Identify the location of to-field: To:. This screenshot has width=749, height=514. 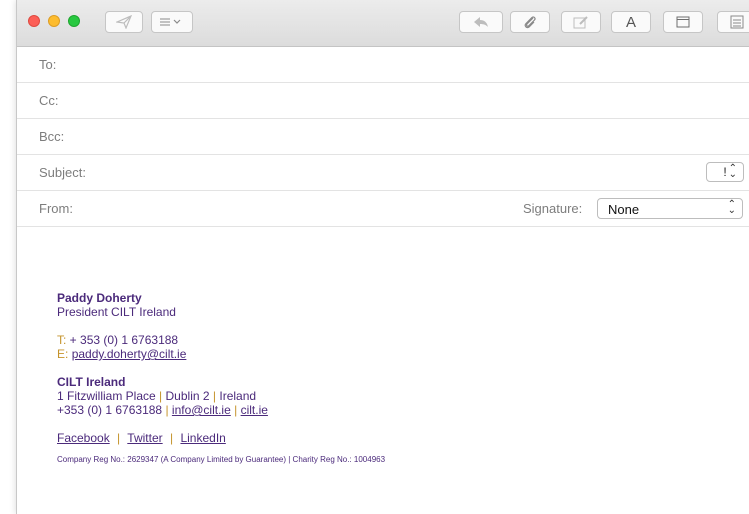
(383, 65).